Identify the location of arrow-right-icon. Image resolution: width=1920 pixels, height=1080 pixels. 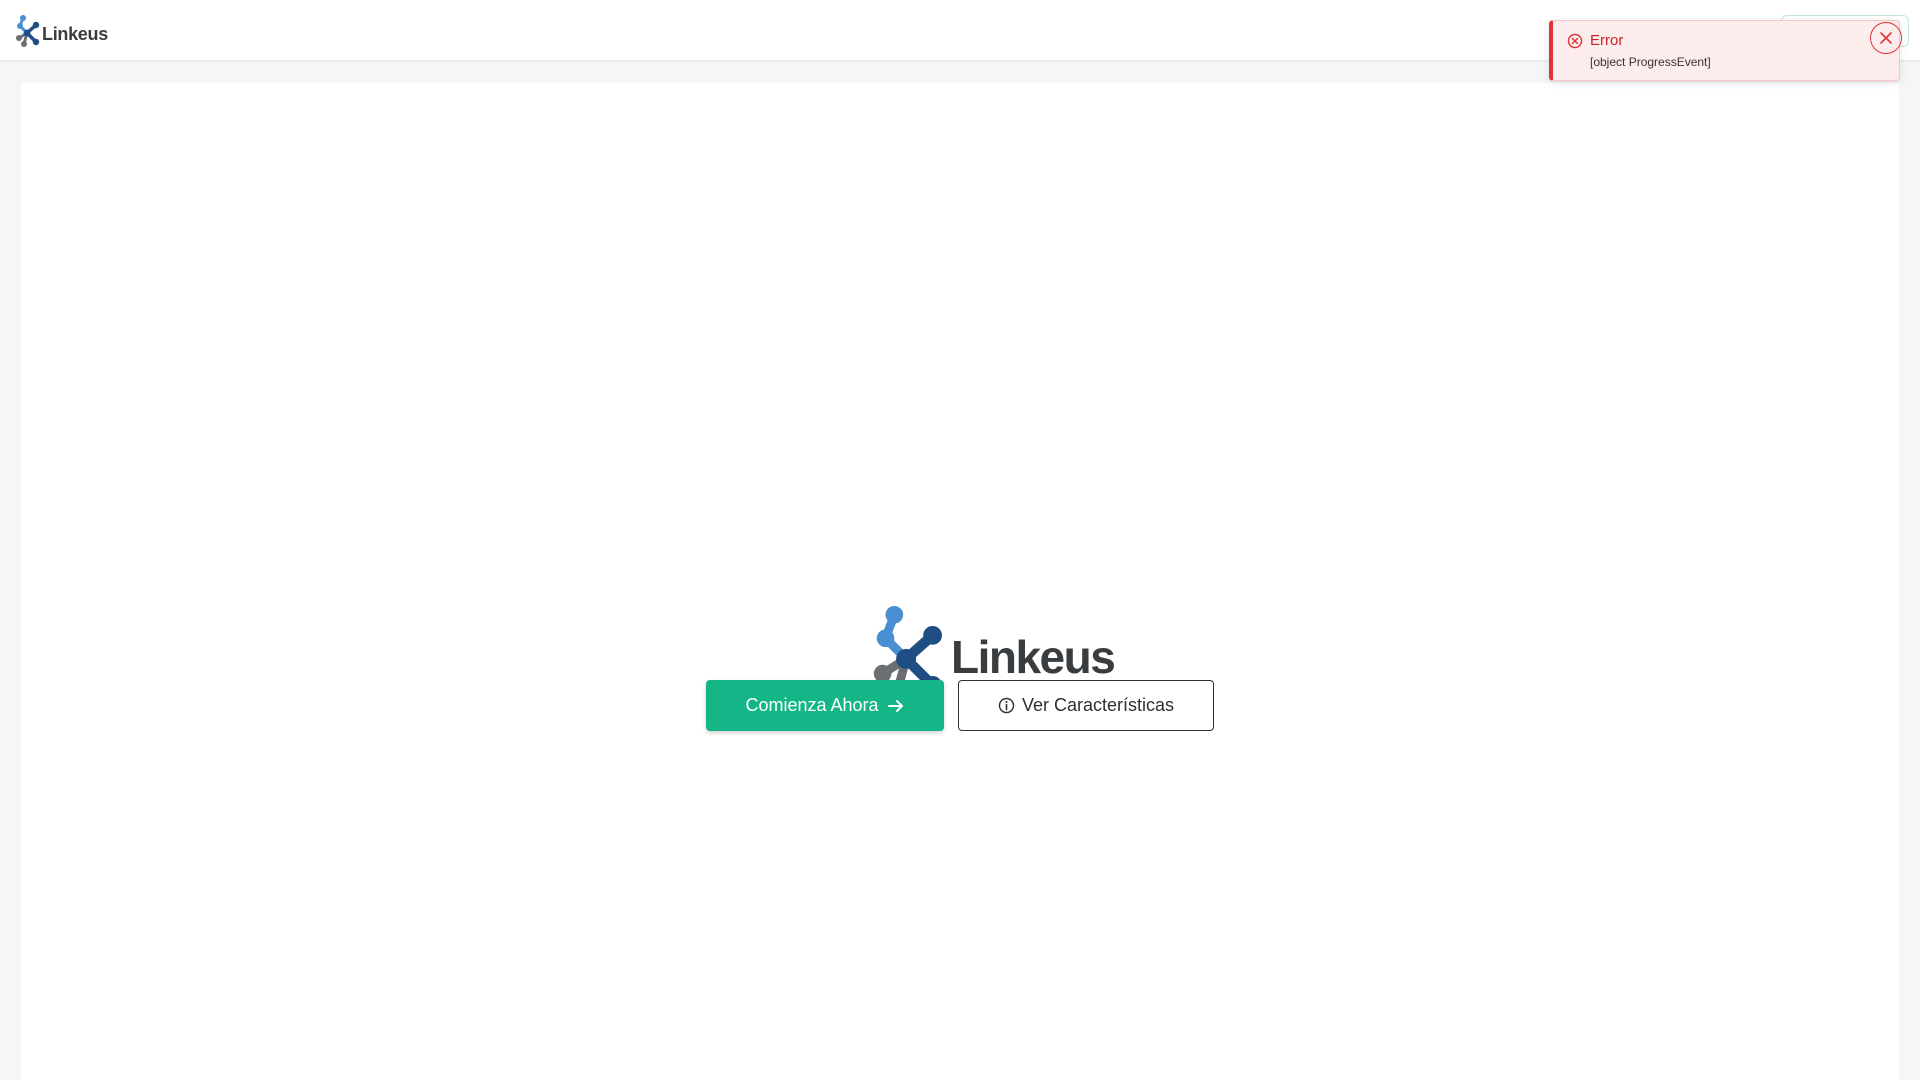
(895, 705).